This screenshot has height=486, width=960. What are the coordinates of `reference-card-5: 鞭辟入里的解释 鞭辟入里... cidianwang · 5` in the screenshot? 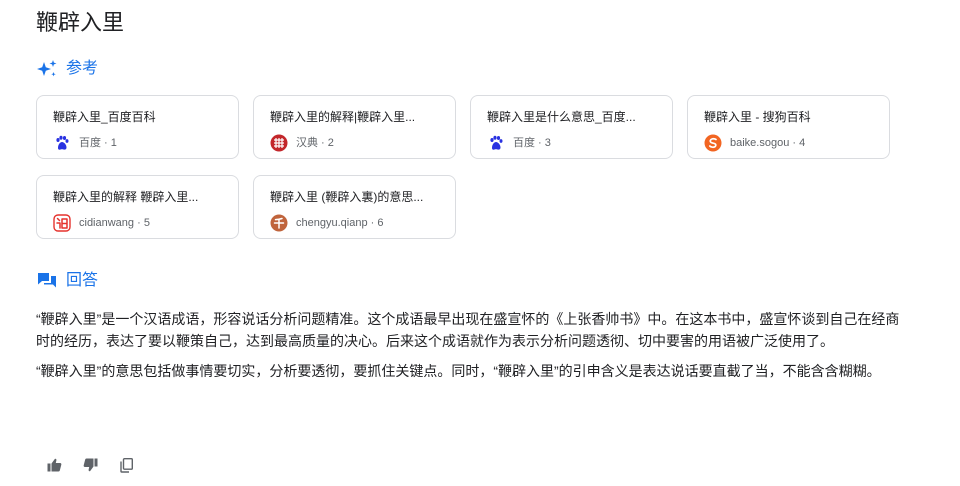 It's located at (137, 207).